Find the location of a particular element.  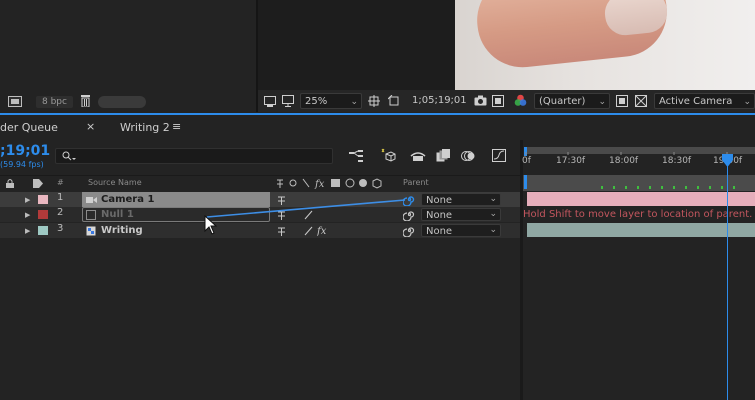

ruler-label: 17:30f is located at coordinates (571, 161).